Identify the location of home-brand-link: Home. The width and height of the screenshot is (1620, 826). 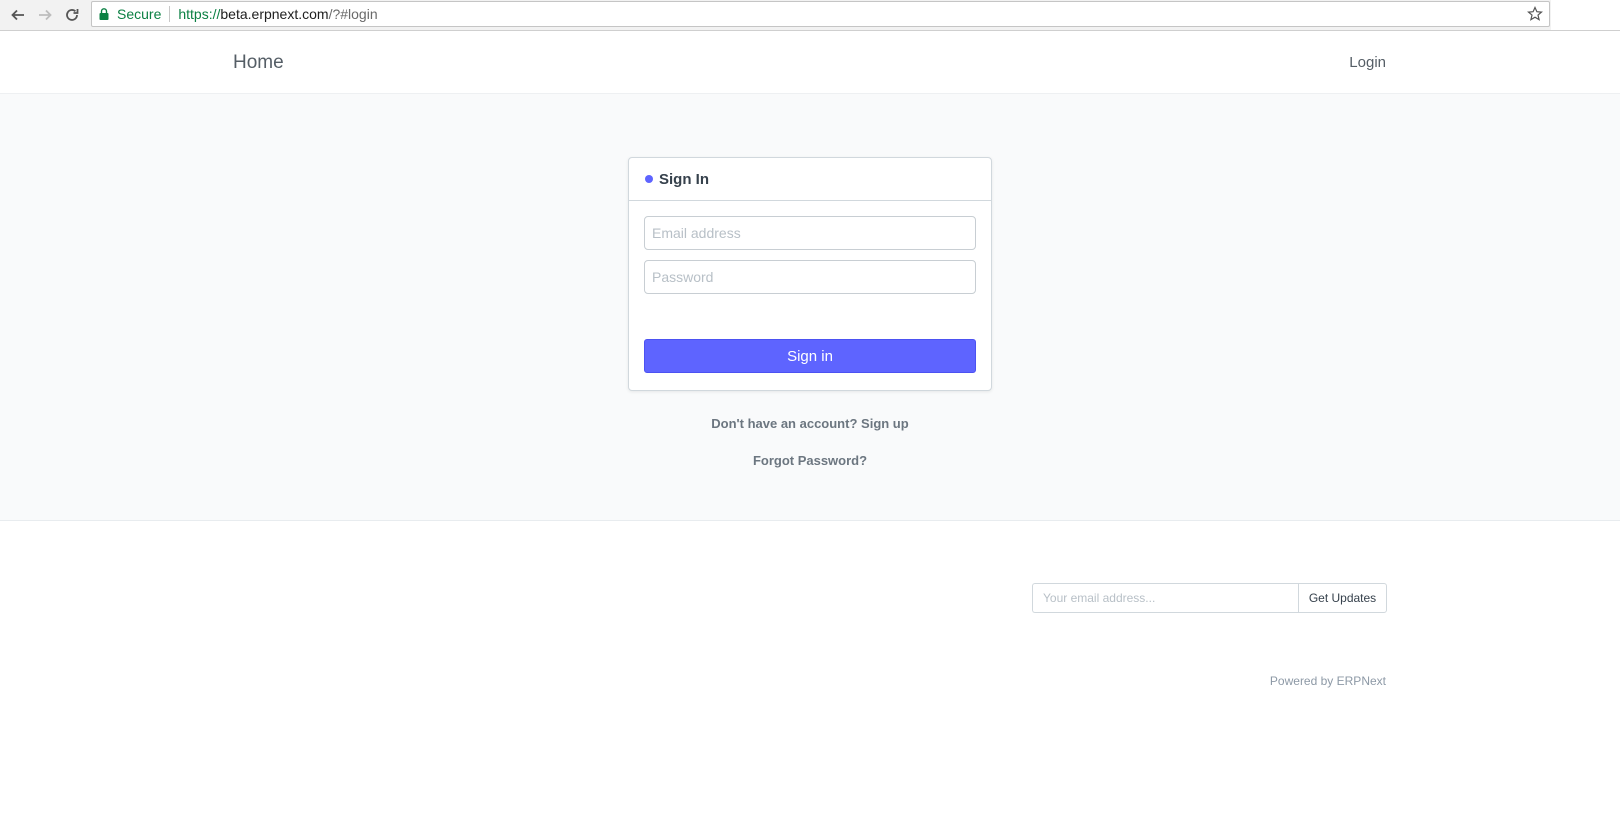
(258, 63).